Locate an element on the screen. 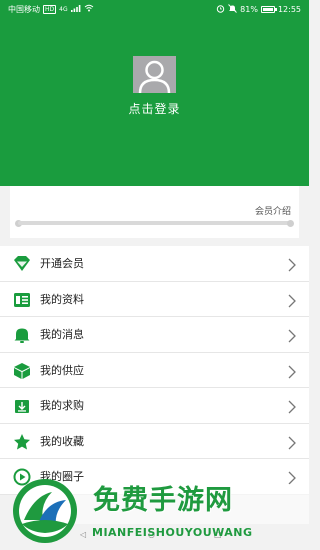  menu-item-supply: 我的供应 is located at coordinates (154, 370).